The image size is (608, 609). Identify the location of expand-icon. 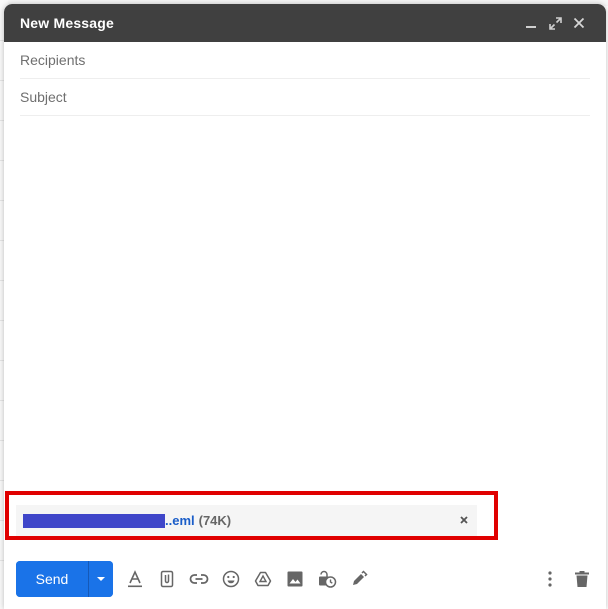
(555, 23).